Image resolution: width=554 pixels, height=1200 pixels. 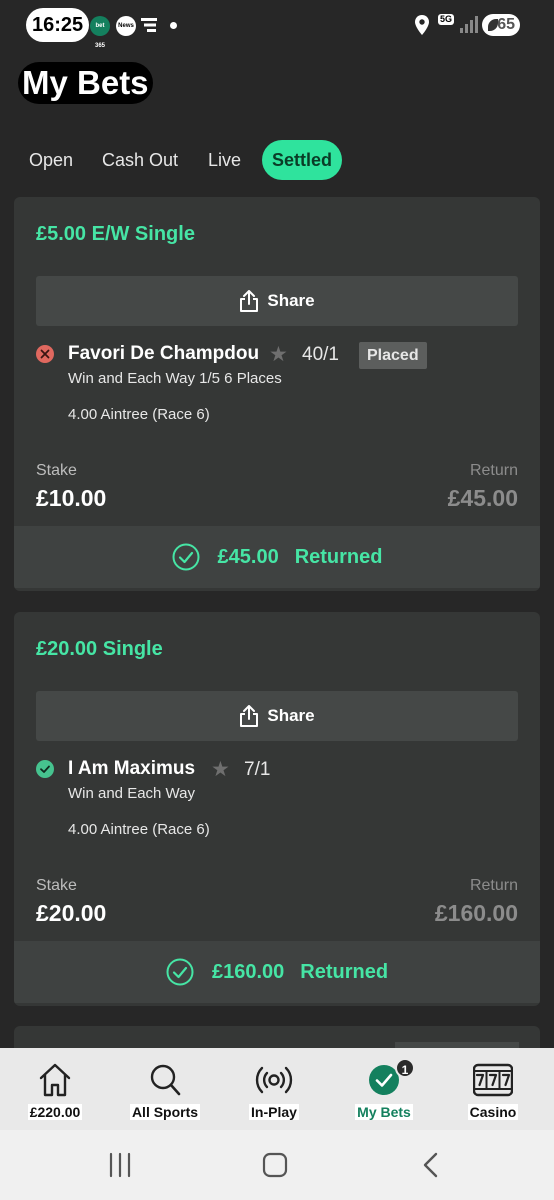 What do you see at coordinates (393, 355) in the screenshot?
I see `placed-badge: Placed` at bounding box center [393, 355].